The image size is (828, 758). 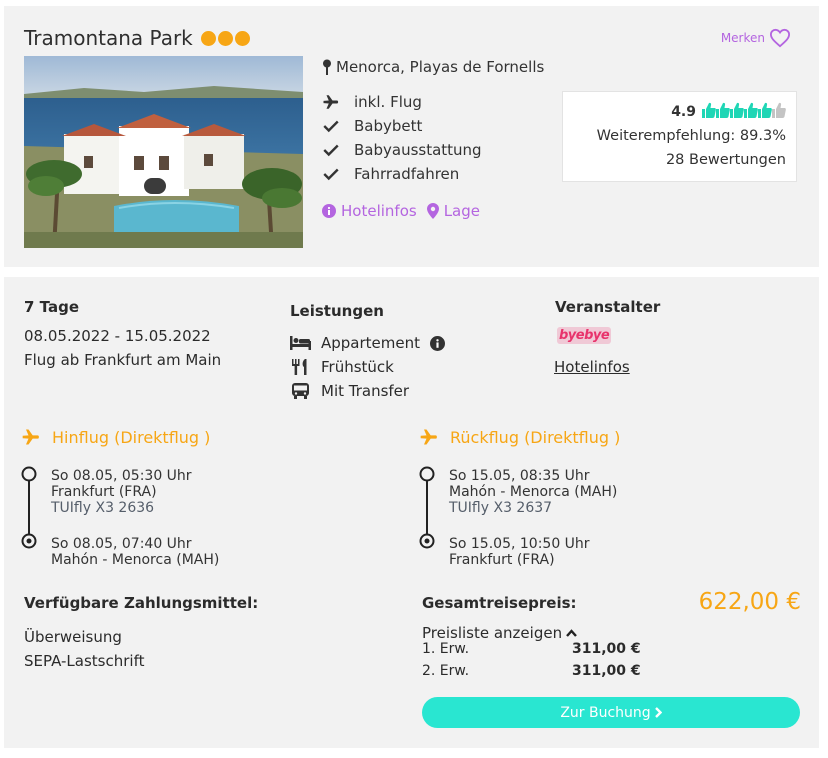 What do you see at coordinates (571, 633) in the screenshot?
I see `chevron-up-icon` at bounding box center [571, 633].